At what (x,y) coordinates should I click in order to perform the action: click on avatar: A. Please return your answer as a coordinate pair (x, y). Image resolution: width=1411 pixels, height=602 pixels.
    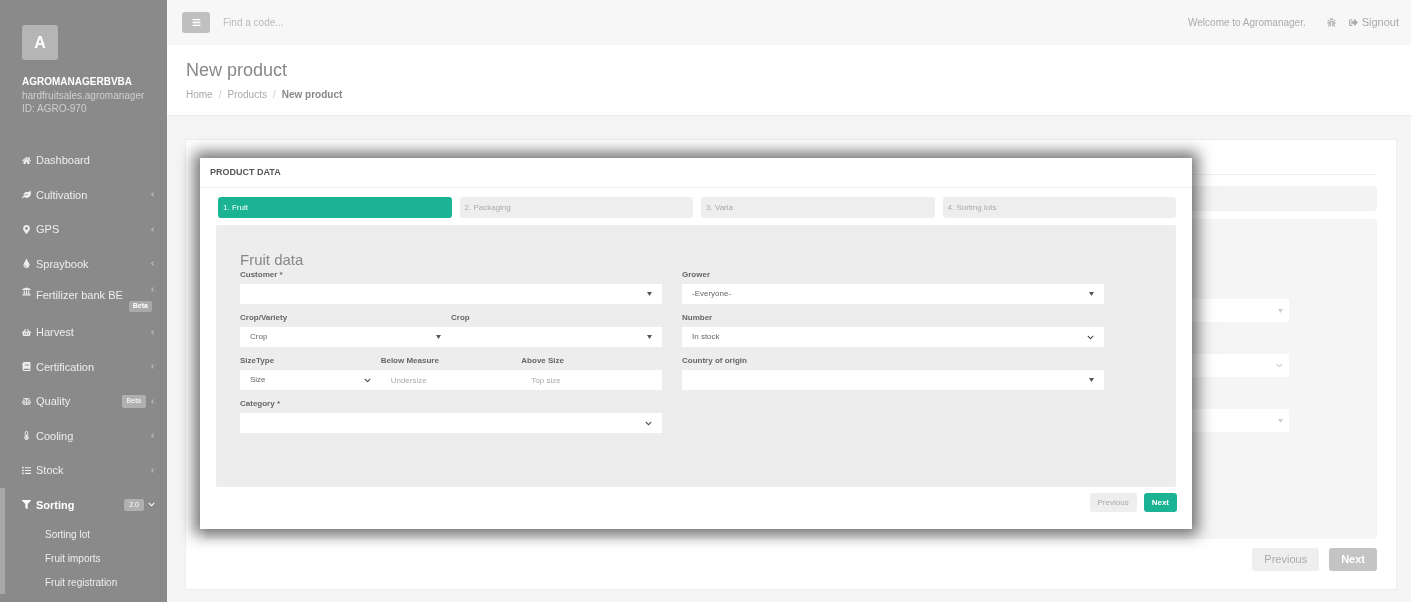
    Looking at the image, I should click on (40, 42).